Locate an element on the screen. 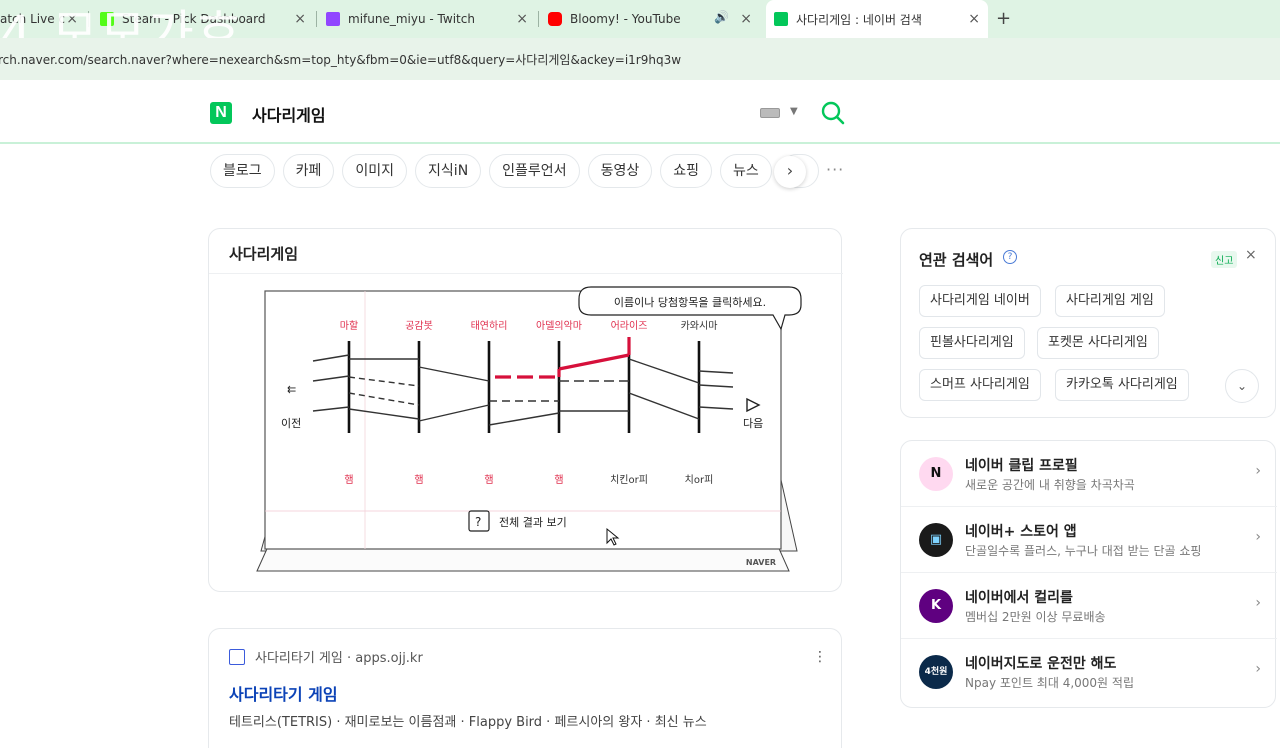  search-input: 사다리게임 is located at coordinates (289, 114).